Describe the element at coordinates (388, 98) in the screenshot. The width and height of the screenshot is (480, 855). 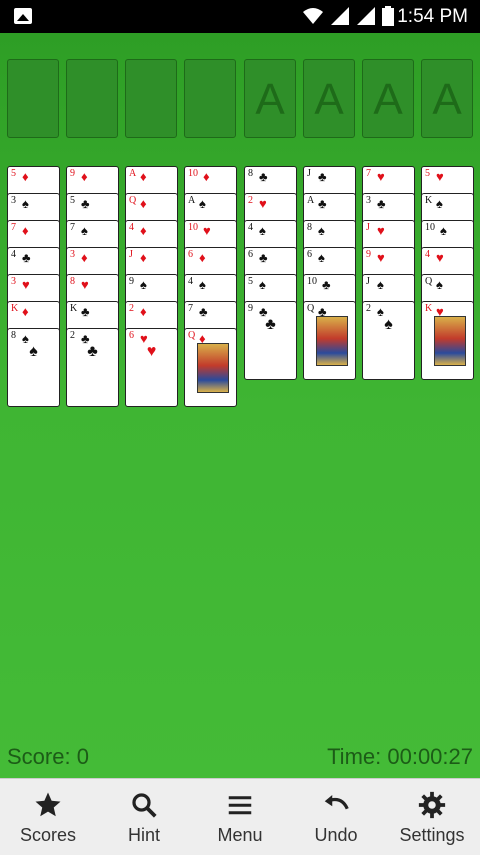
I see `foundation-3: A` at that location.